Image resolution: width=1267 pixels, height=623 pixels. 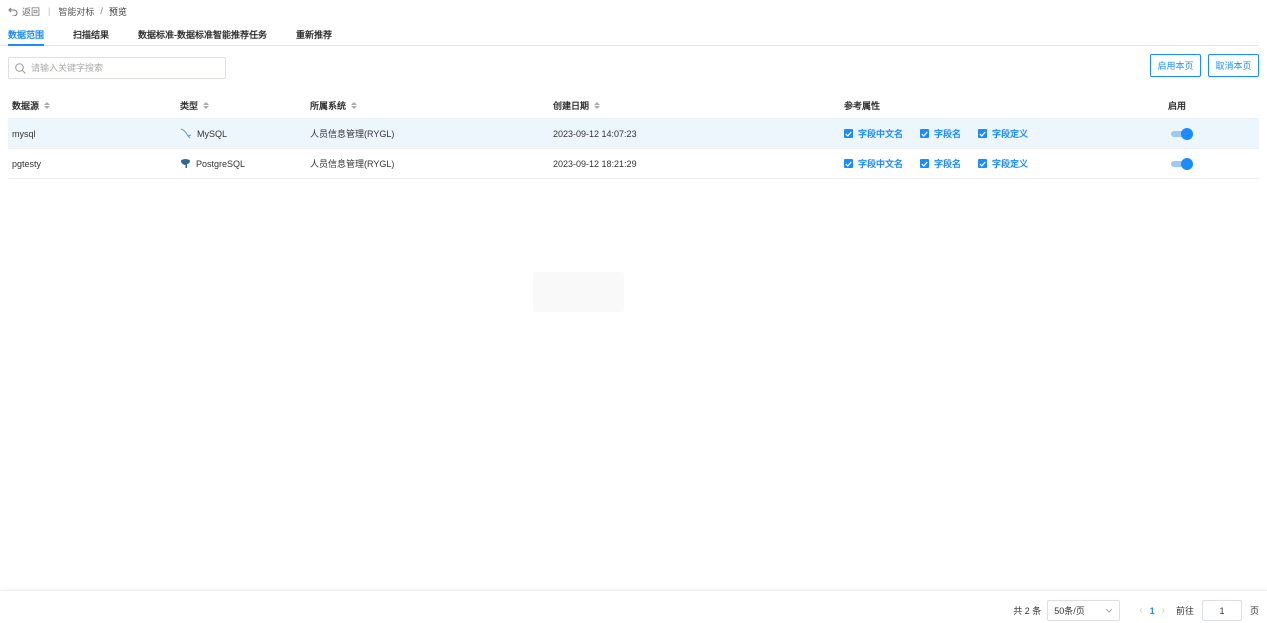 What do you see at coordinates (1140, 610) in the screenshot?
I see `prev-page-icon: ‹` at bounding box center [1140, 610].